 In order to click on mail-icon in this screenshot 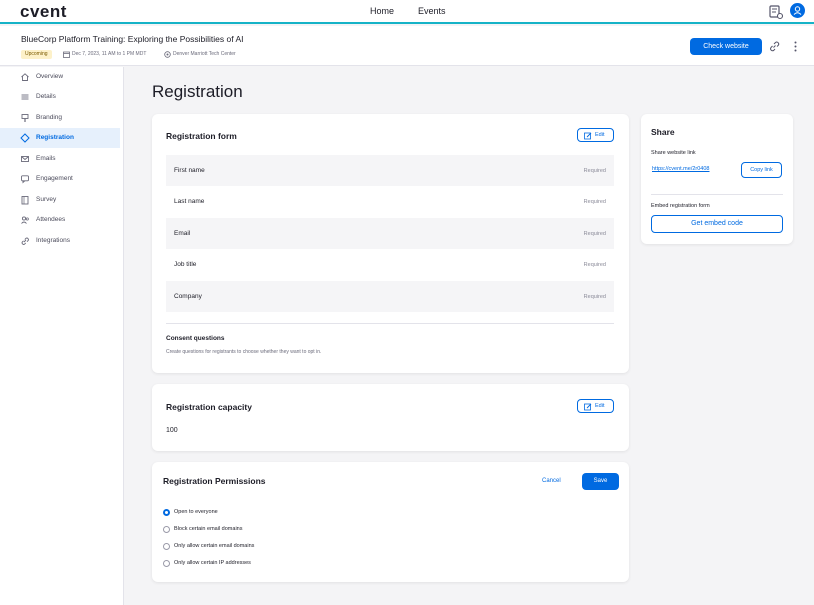, I will do `click(25, 159)`.